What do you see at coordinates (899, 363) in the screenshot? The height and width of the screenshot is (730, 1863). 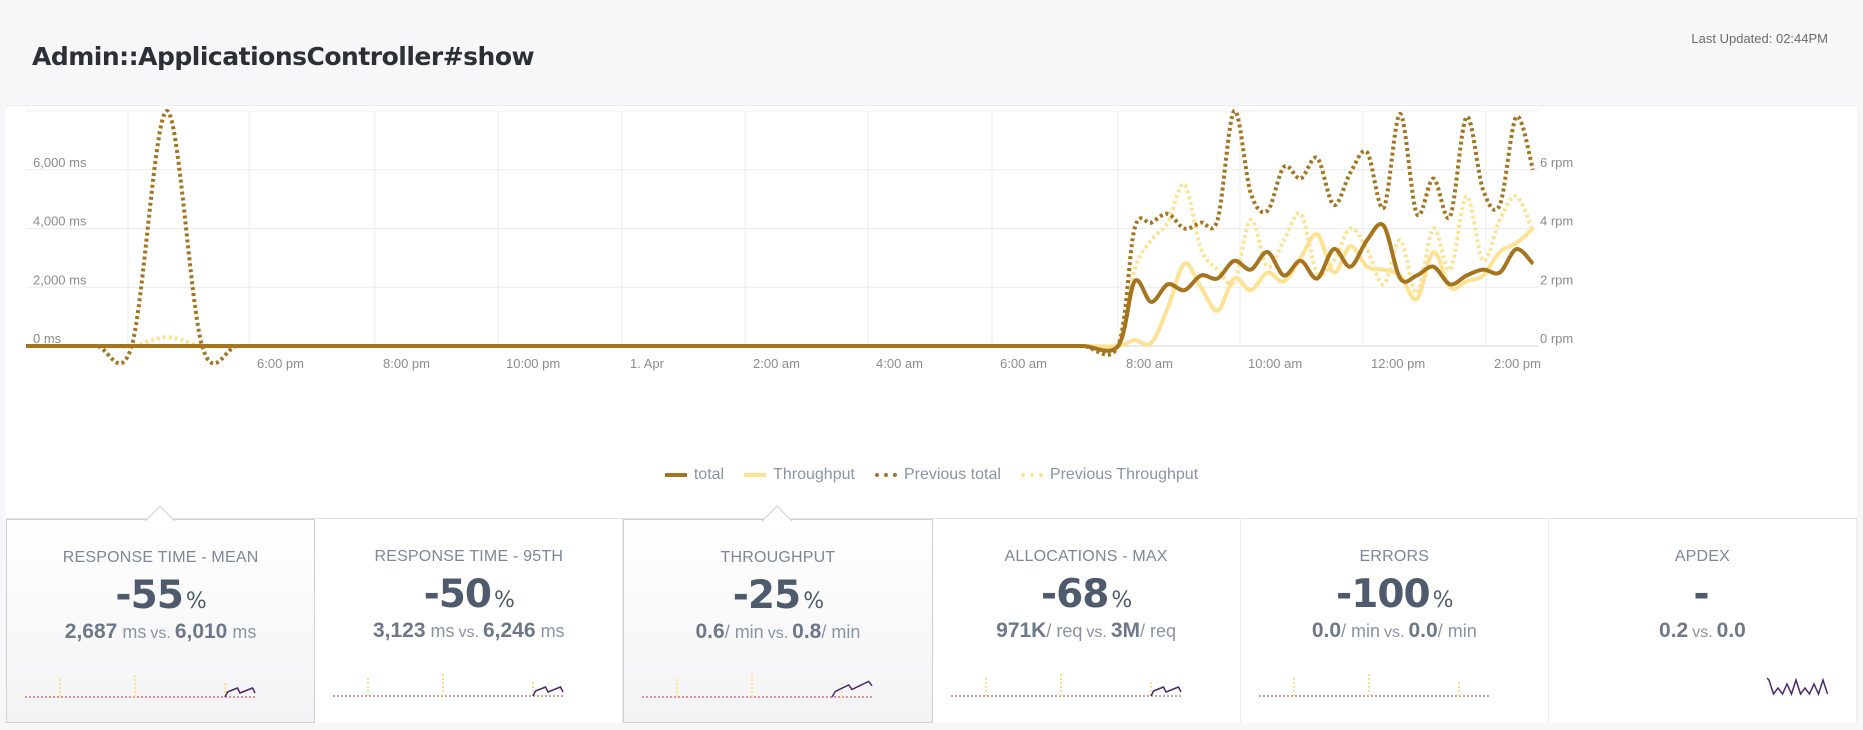 I see `x-tick-label: 4:00 am` at bounding box center [899, 363].